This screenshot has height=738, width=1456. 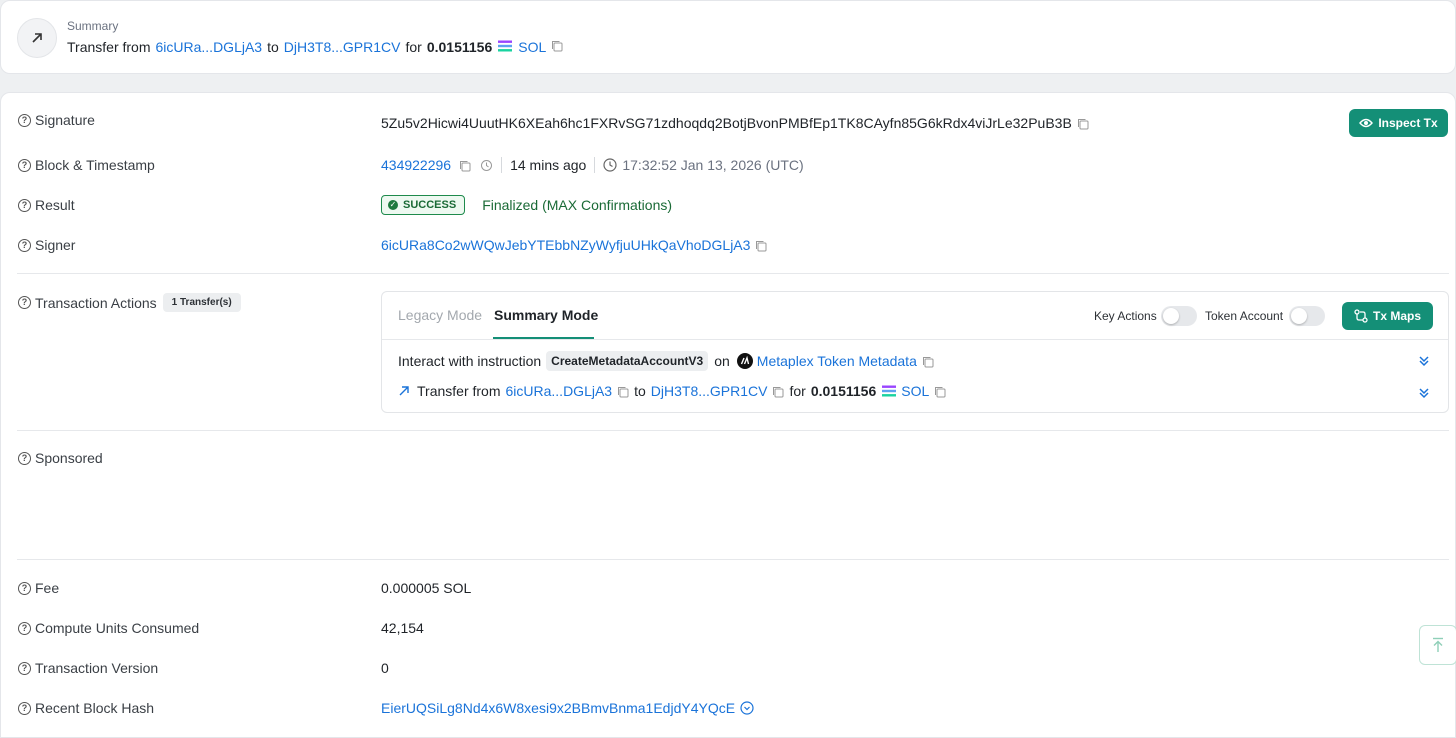 I want to click on summary-to-link: DjH3T8...GPR1CV, so click(x=342, y=47).